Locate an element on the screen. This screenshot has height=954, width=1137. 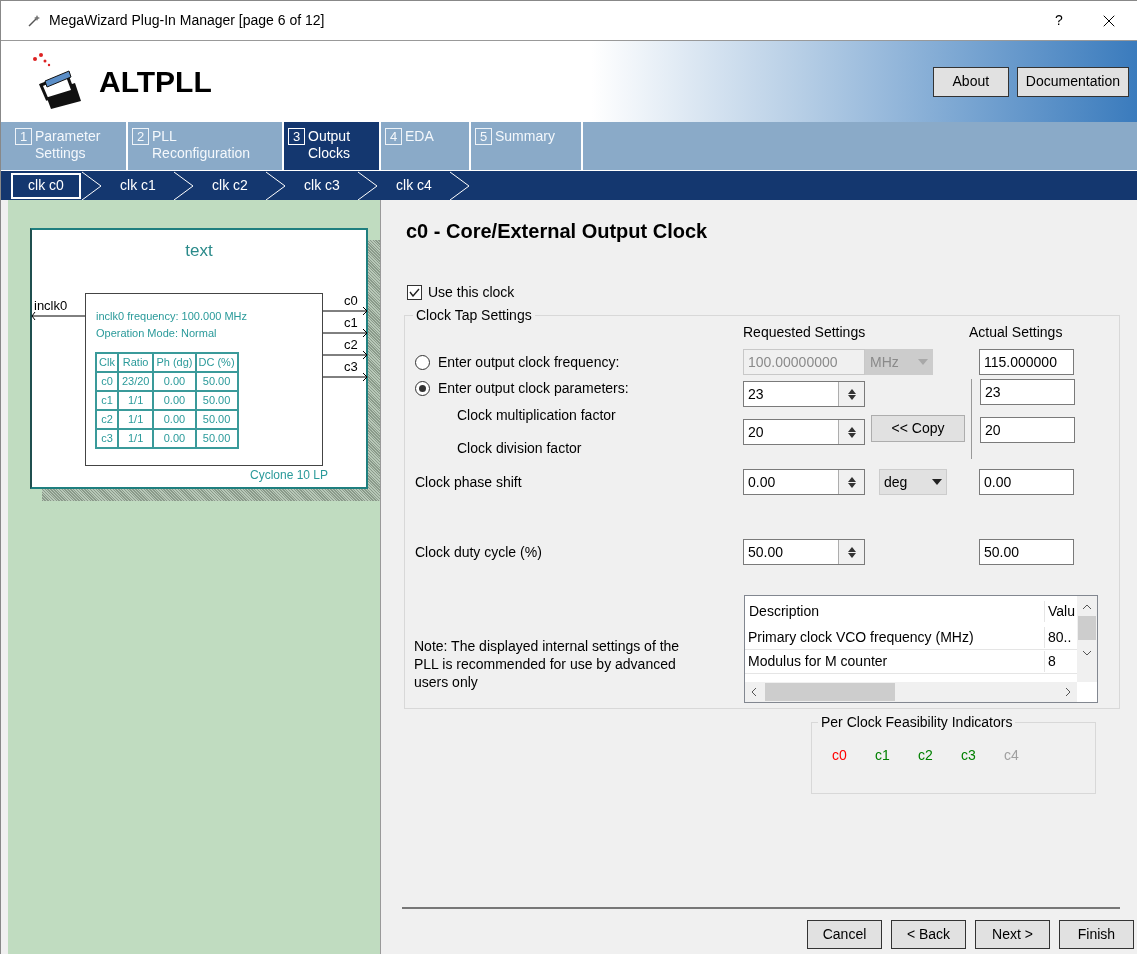
group-title: Per Clock Feasibility Indicators is located at coordinates (917, 722).